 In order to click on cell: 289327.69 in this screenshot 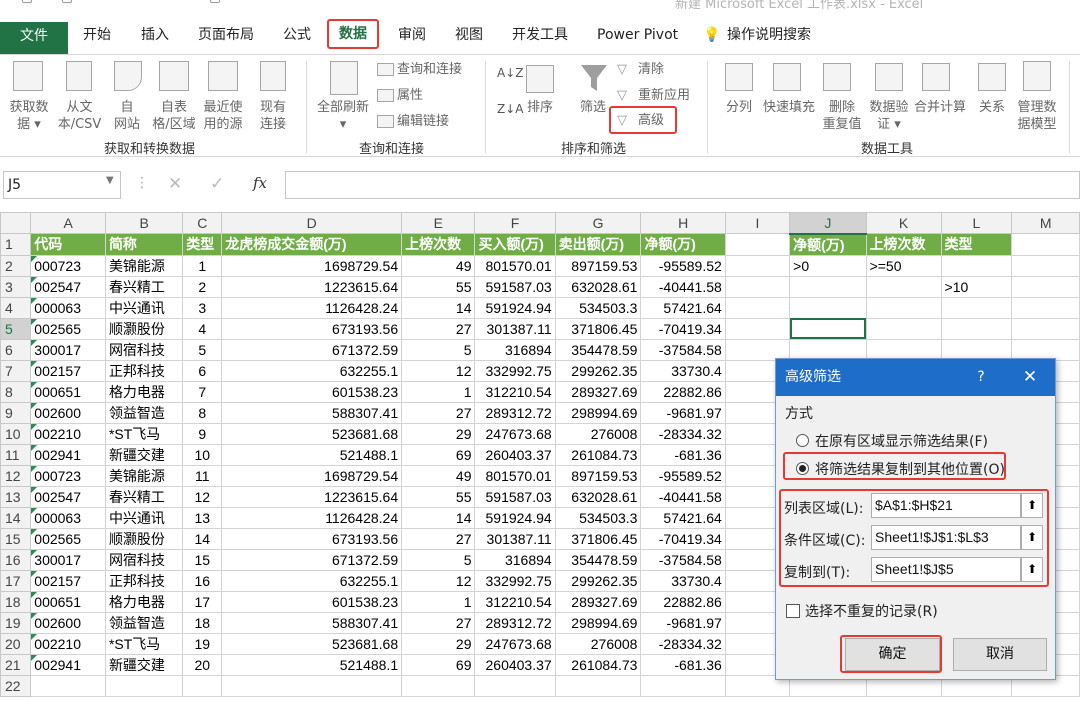, I will do `click(598, 601)`.